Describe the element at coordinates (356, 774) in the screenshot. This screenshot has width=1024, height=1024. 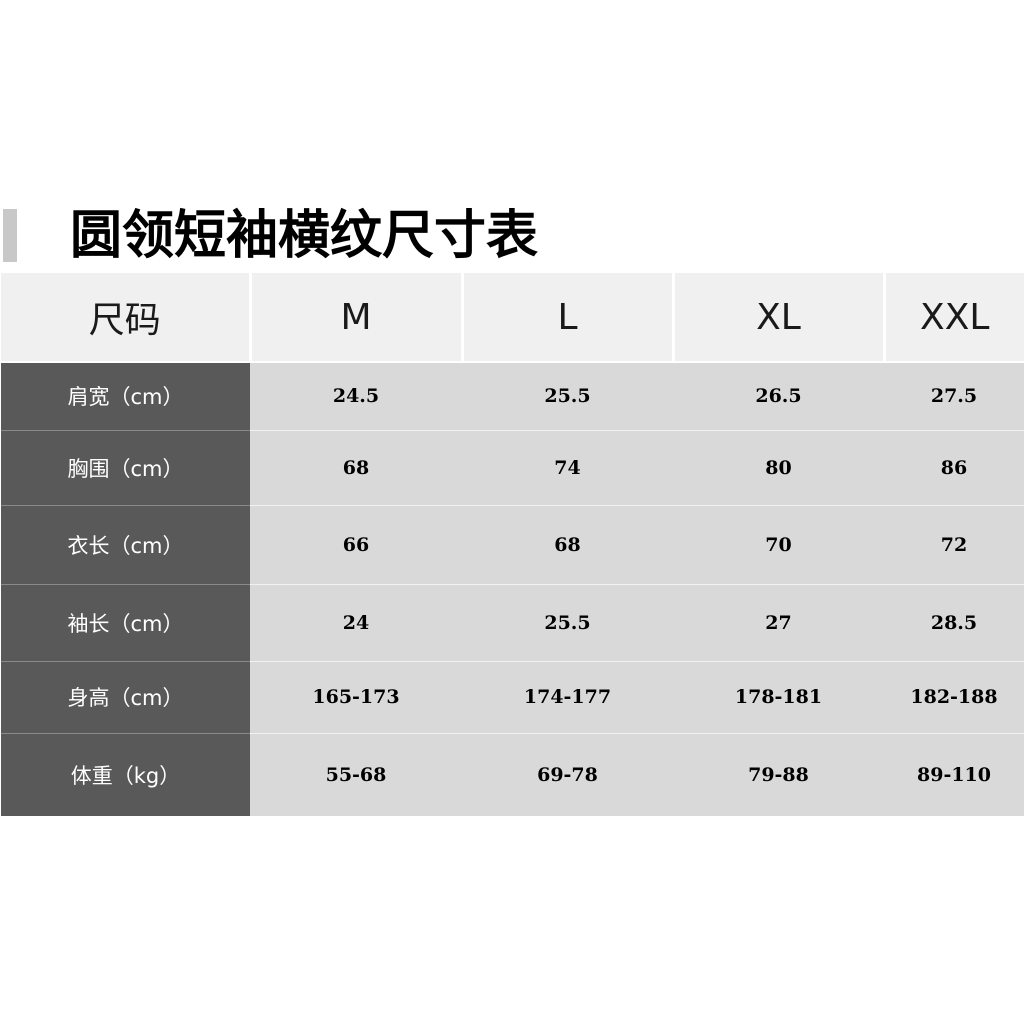
I see `cell-value: 55-68` at that location.